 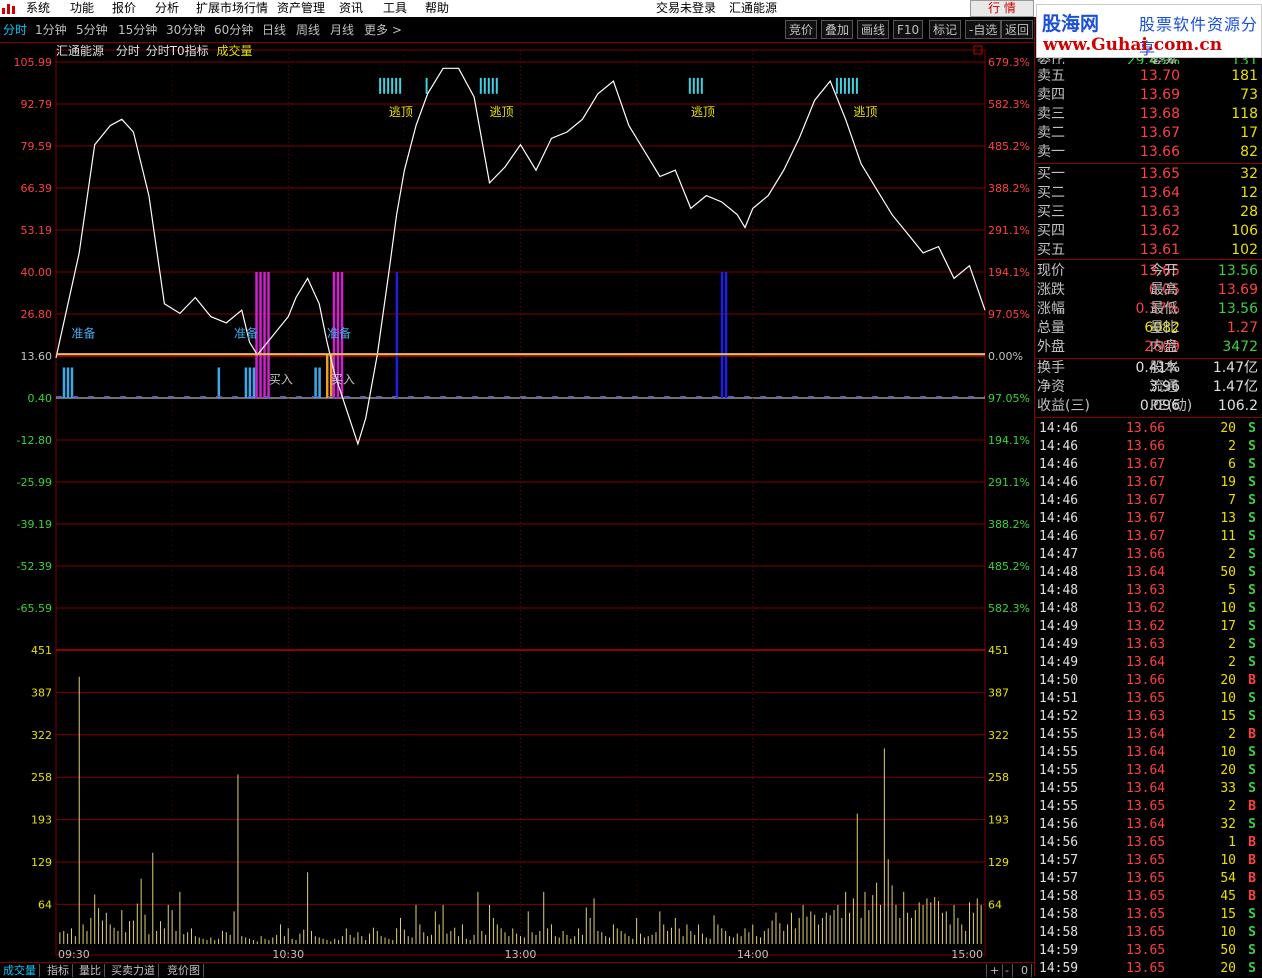 What do you see at coordinates (1009, 482) in the screenshot?
I see `y-tick-label-right: 291.1%` at bounding box center [1009, 482].